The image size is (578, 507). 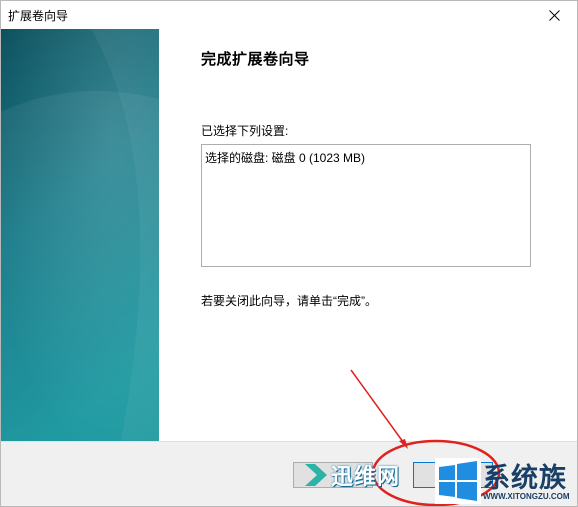 What do you see at coordinates (289, 15) in the screenshot?
I see `title-bar: 扩展卷向导` at bounding box center [289, 15].